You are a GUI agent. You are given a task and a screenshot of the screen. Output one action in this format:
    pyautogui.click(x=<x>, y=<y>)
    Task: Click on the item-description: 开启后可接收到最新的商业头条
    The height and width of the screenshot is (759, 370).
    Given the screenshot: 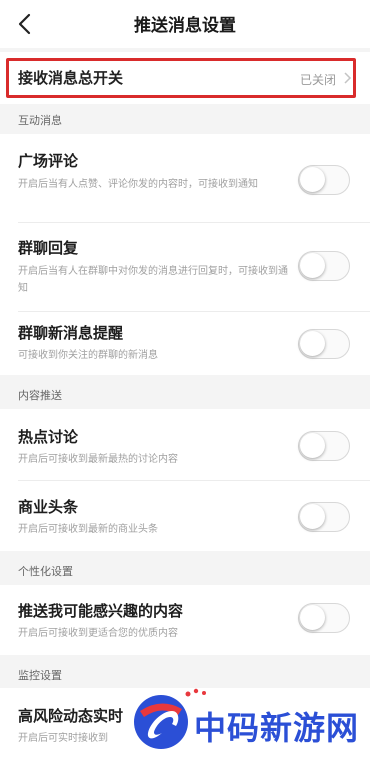 What is the action you would take?
    pyautogui.click(x=88, y=529)
    